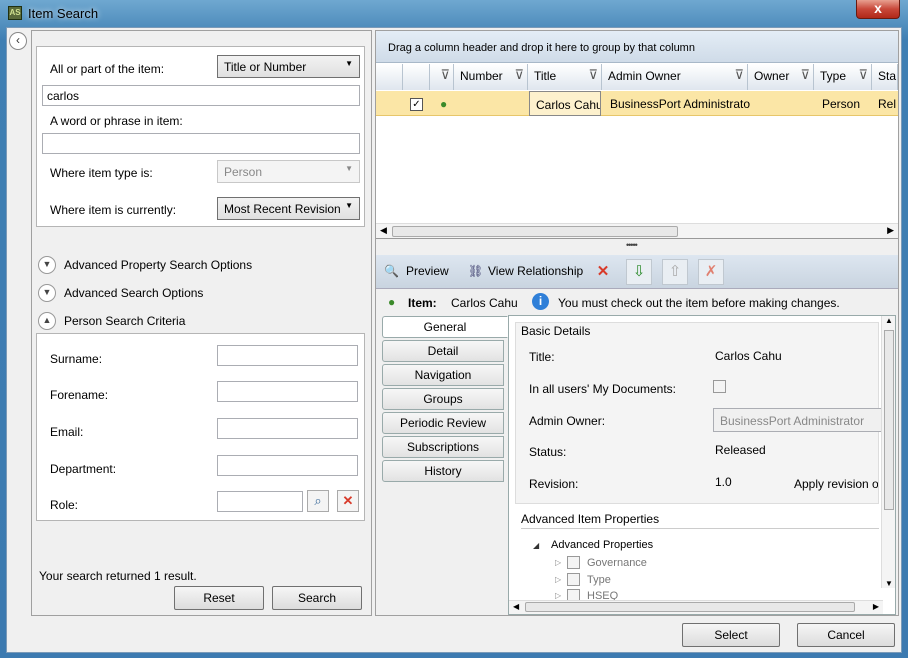 This screenshot has width=908, height=658. I want to click on preview-button: Preview, so click(427, 271).